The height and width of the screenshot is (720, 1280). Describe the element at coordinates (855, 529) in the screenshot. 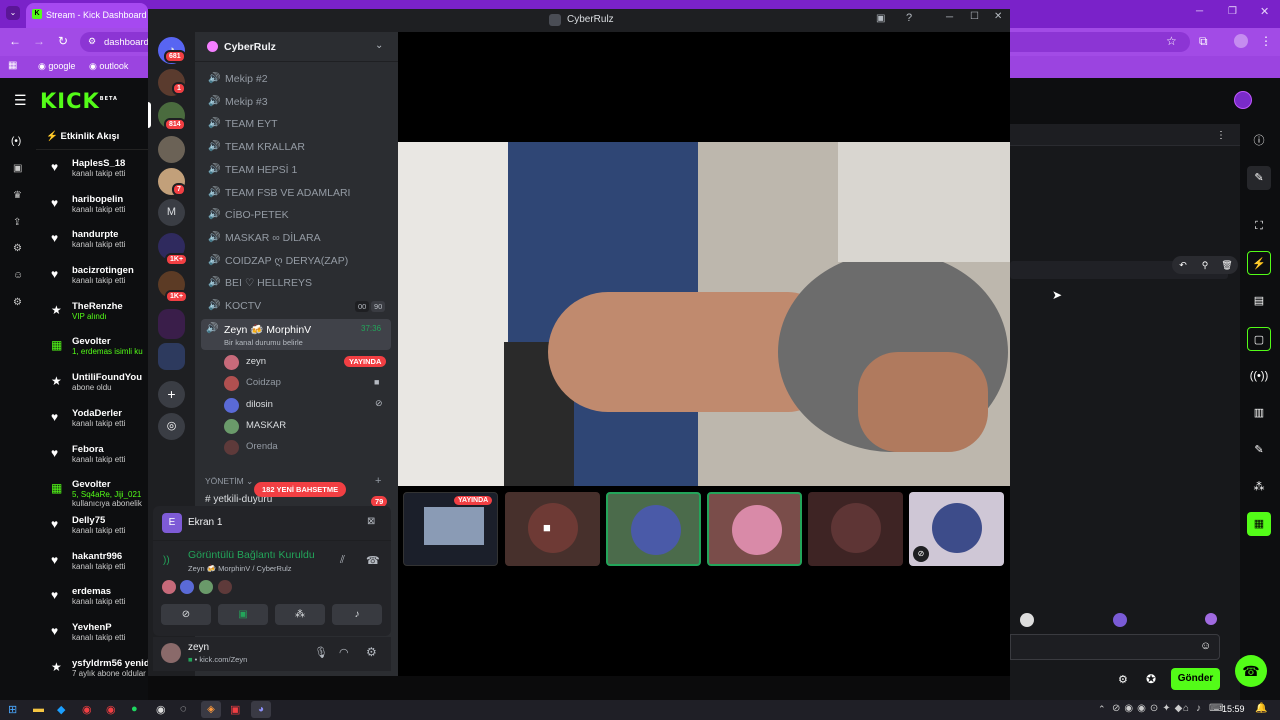

I see `thumb-orenda` at that location.